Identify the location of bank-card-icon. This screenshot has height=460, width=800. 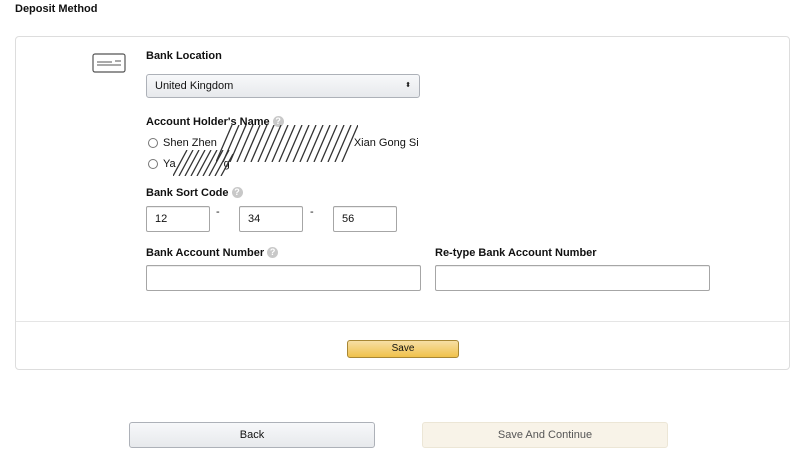
(109, 63).